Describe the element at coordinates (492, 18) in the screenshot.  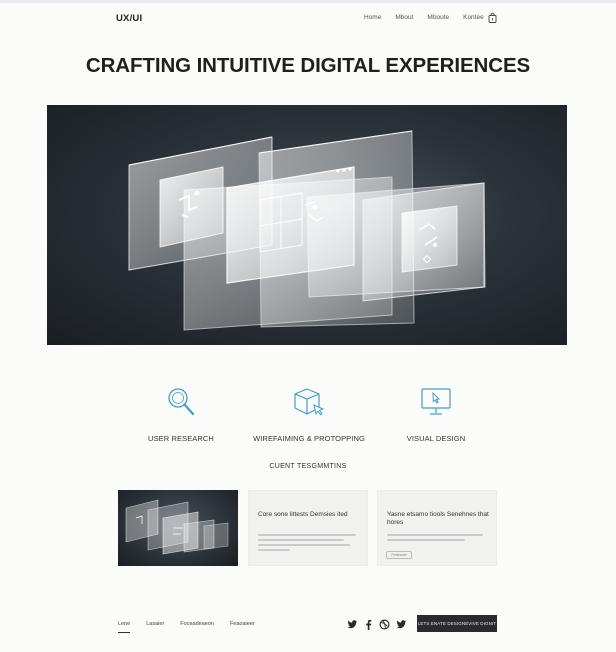
I see `shopping-bag-icon` at that location.